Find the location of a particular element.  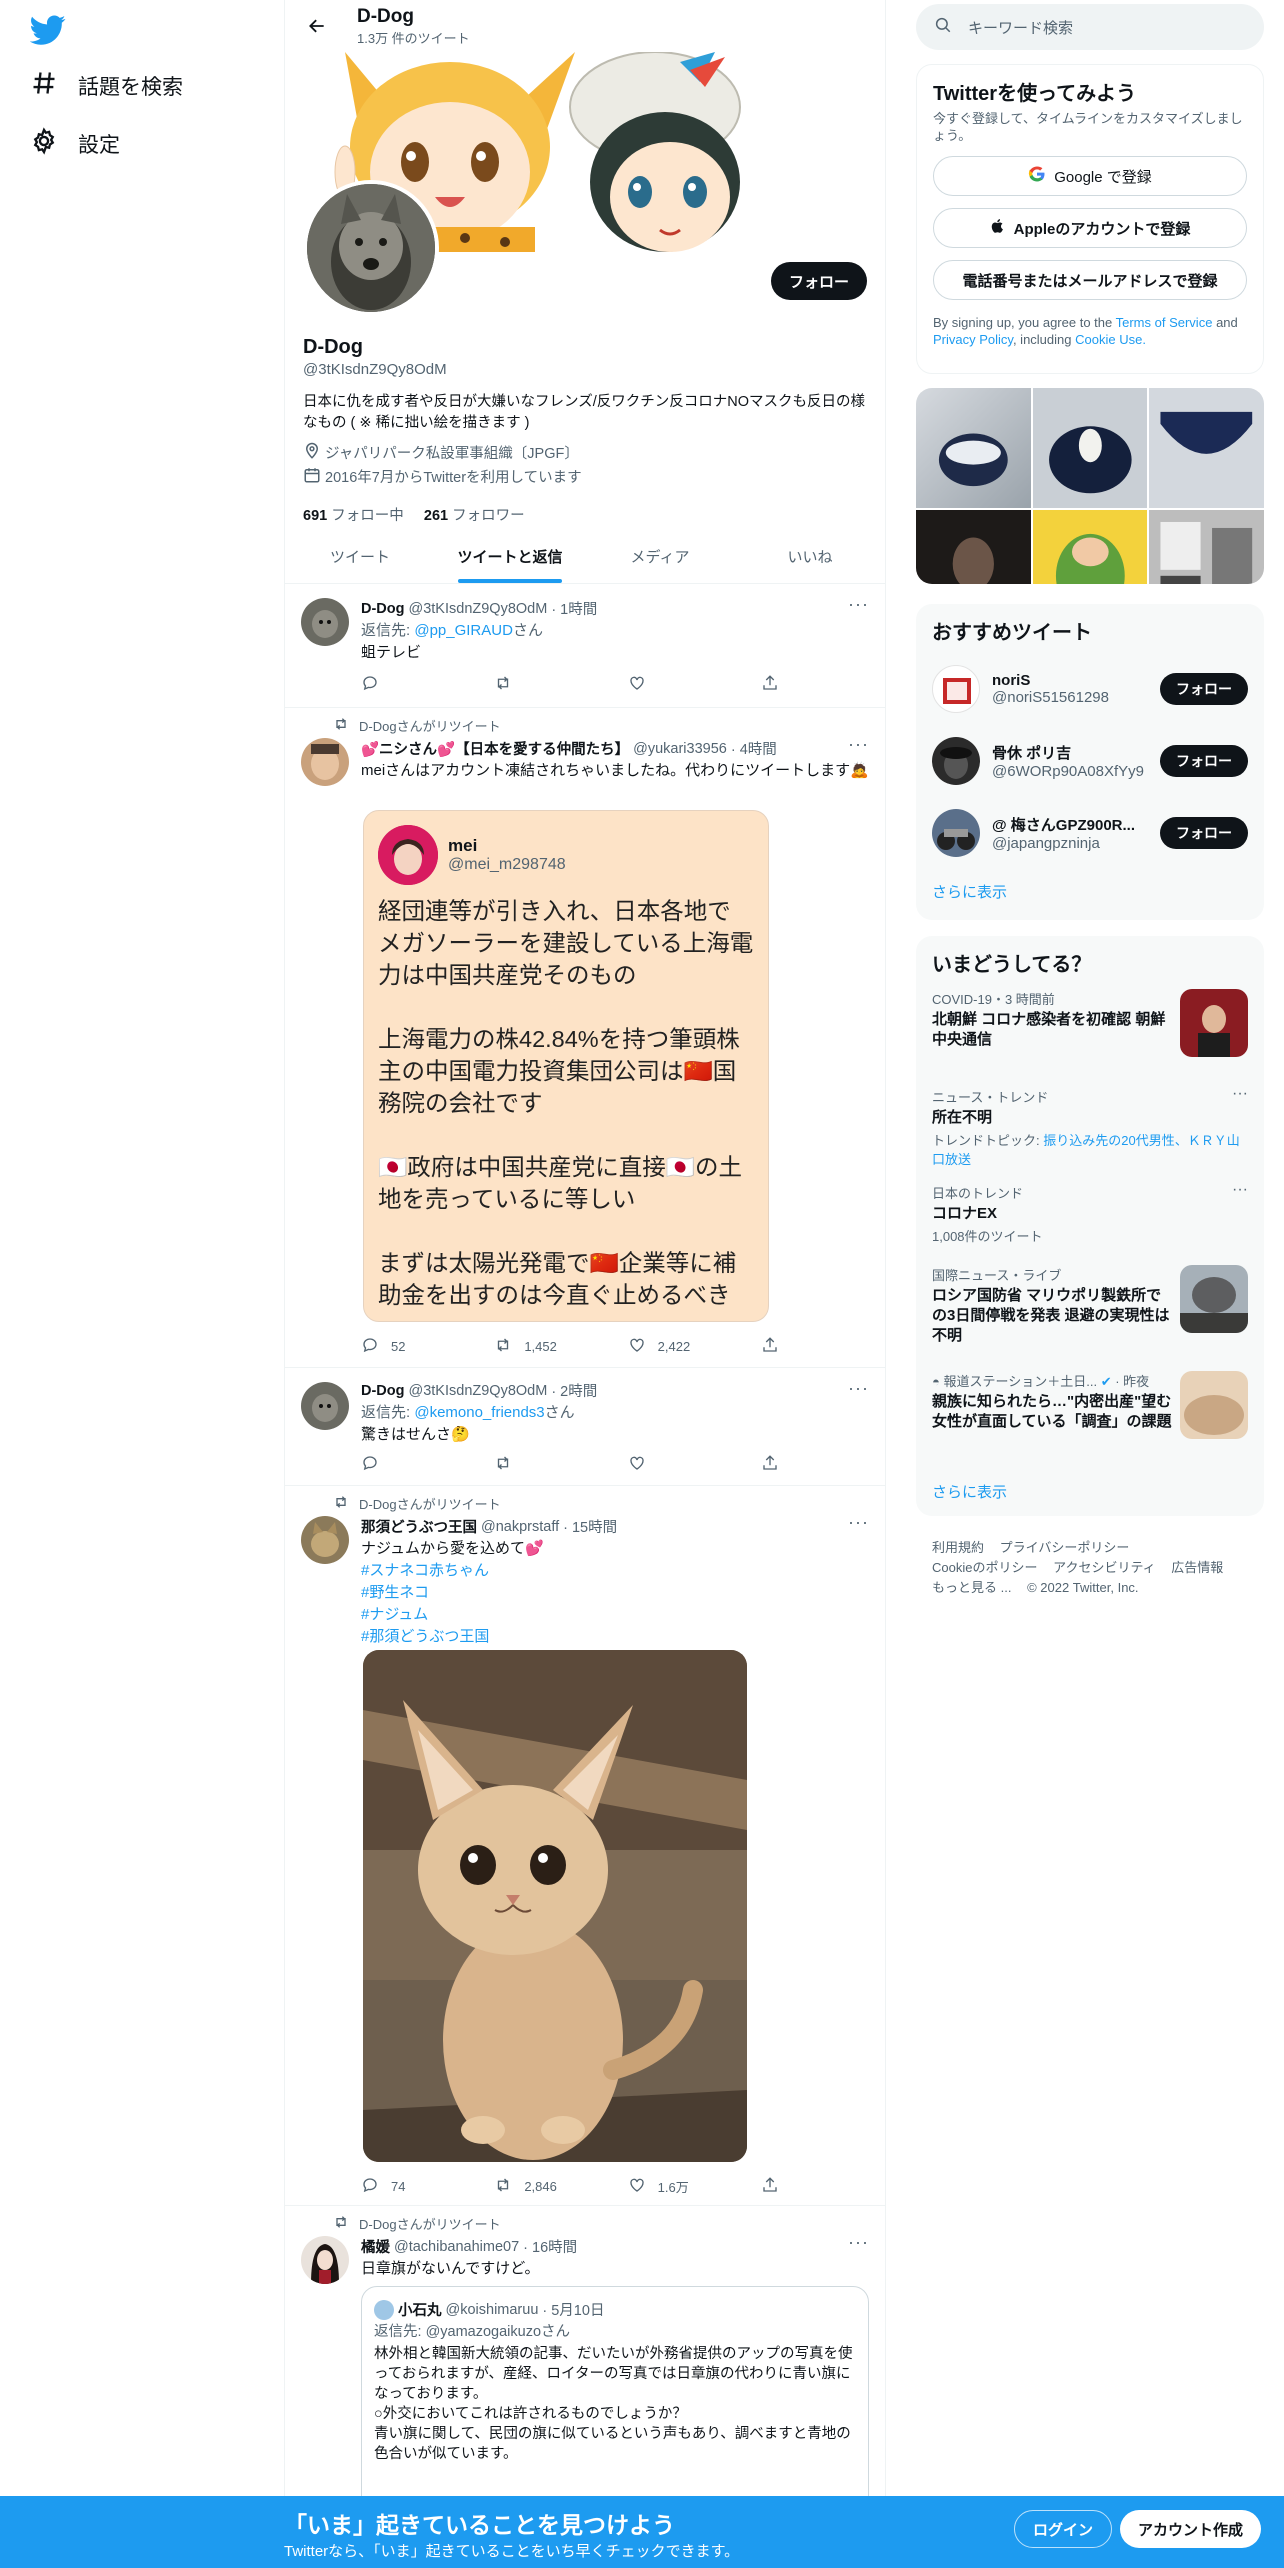

hashtag-link: #那須どうぶつ王国 is located at coordinates (615, 1637).